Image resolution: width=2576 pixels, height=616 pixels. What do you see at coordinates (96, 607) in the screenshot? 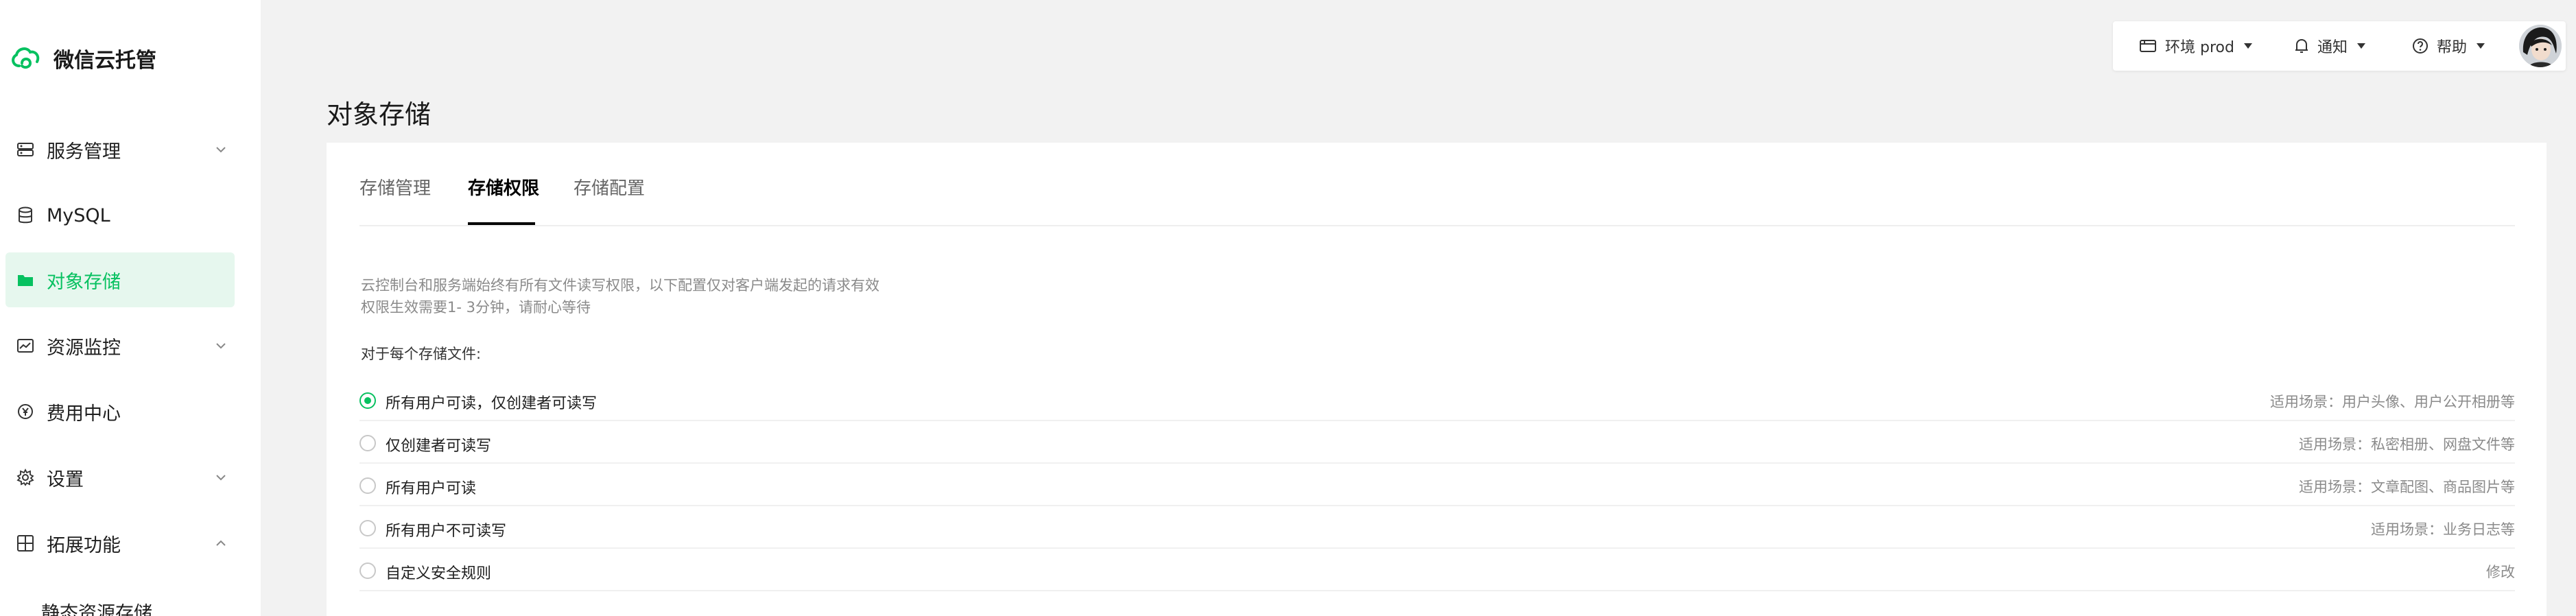
I see `sidebar-subitem-static-storage: 静态资源存储` at bounding box center [96, 607].